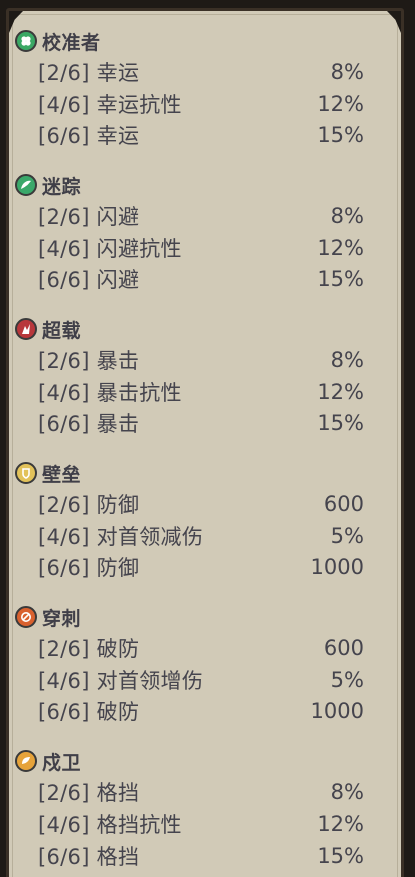 The width and height of the screenshot is (415, 877). Describe the element at coordinates (89, 424) in the screenshot. I see `bonus-label: [6/6] 暴击` at that location.